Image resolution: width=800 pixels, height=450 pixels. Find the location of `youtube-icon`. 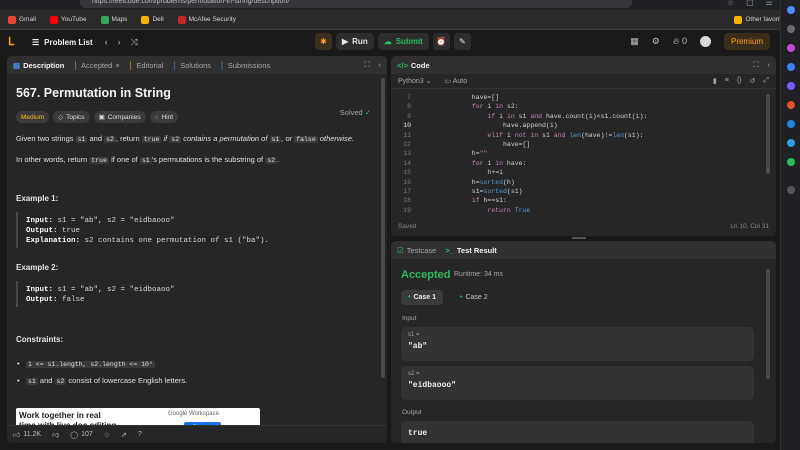

youtube-icon is located at coordinates (53, 19).